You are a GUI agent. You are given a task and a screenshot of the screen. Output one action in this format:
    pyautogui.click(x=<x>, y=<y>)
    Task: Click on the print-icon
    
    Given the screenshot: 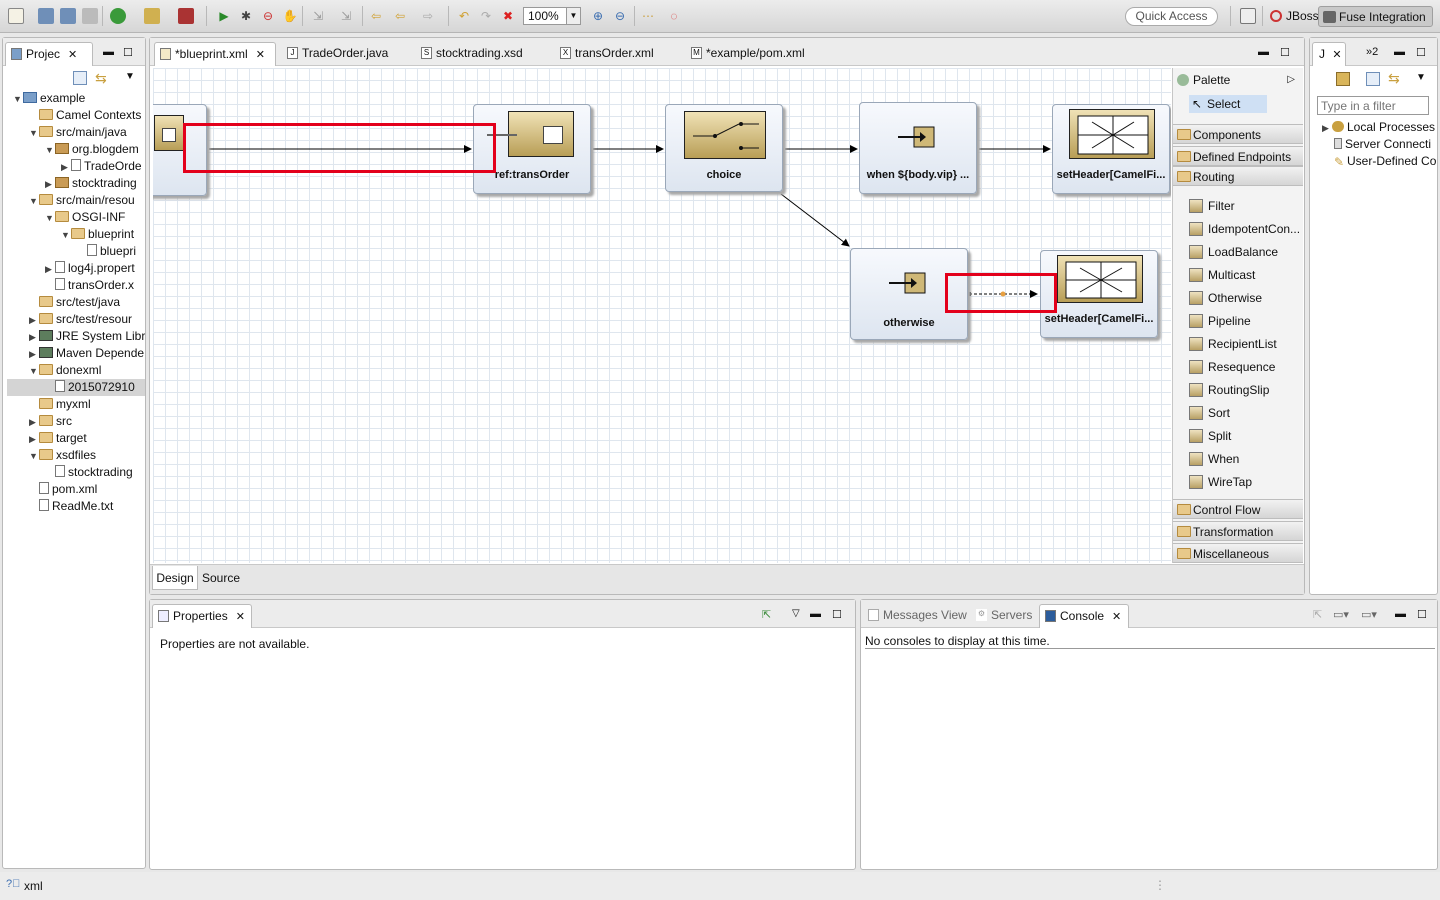 What is the action you would take?
    pyautogui.click(x=90, y=16)
    